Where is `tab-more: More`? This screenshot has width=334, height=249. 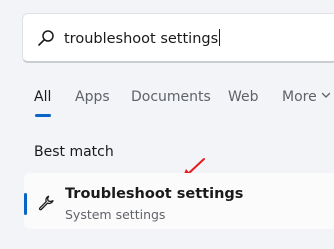
tab-more: More is located at coordinates (306, 97).